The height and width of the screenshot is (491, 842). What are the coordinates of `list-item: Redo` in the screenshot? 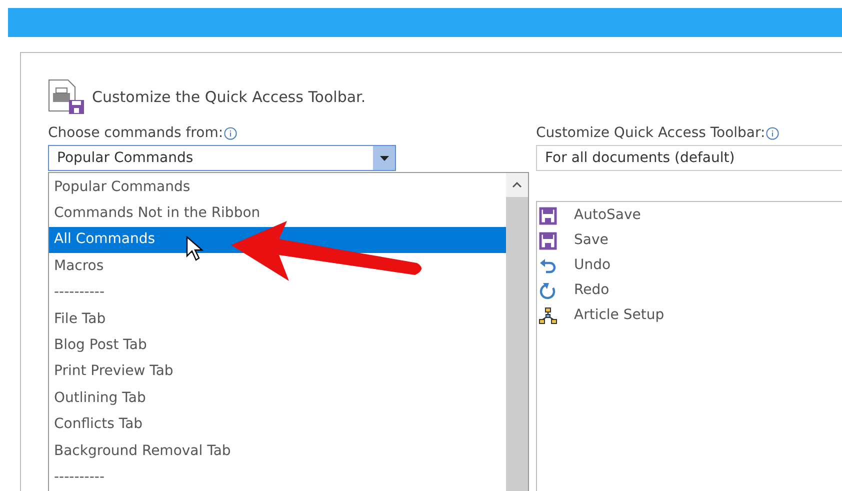 It's located at (690, 290).